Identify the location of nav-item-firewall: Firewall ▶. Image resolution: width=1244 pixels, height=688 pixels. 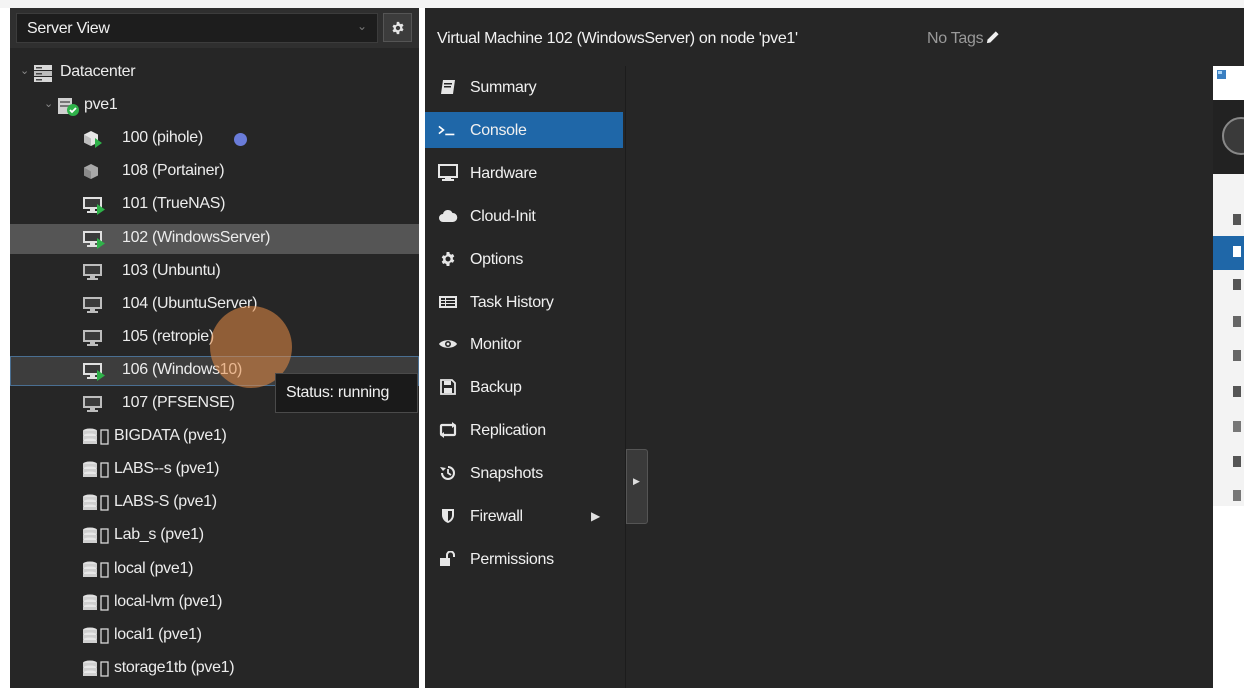
(524, 516).